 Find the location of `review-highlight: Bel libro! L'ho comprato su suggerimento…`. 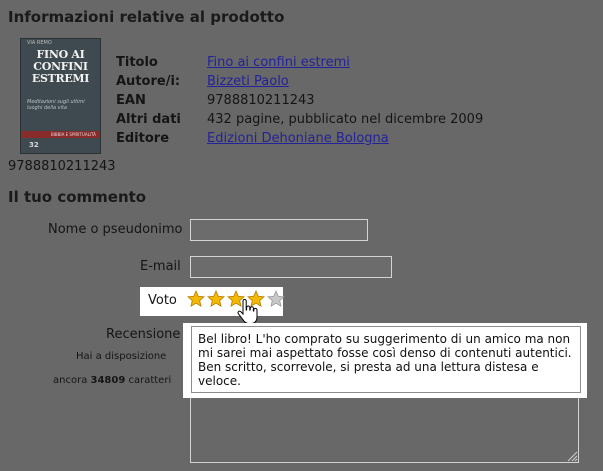

review-highlight: Bel libro! L'ho comprato su suggerimento… is located at coordinates (385, 360).